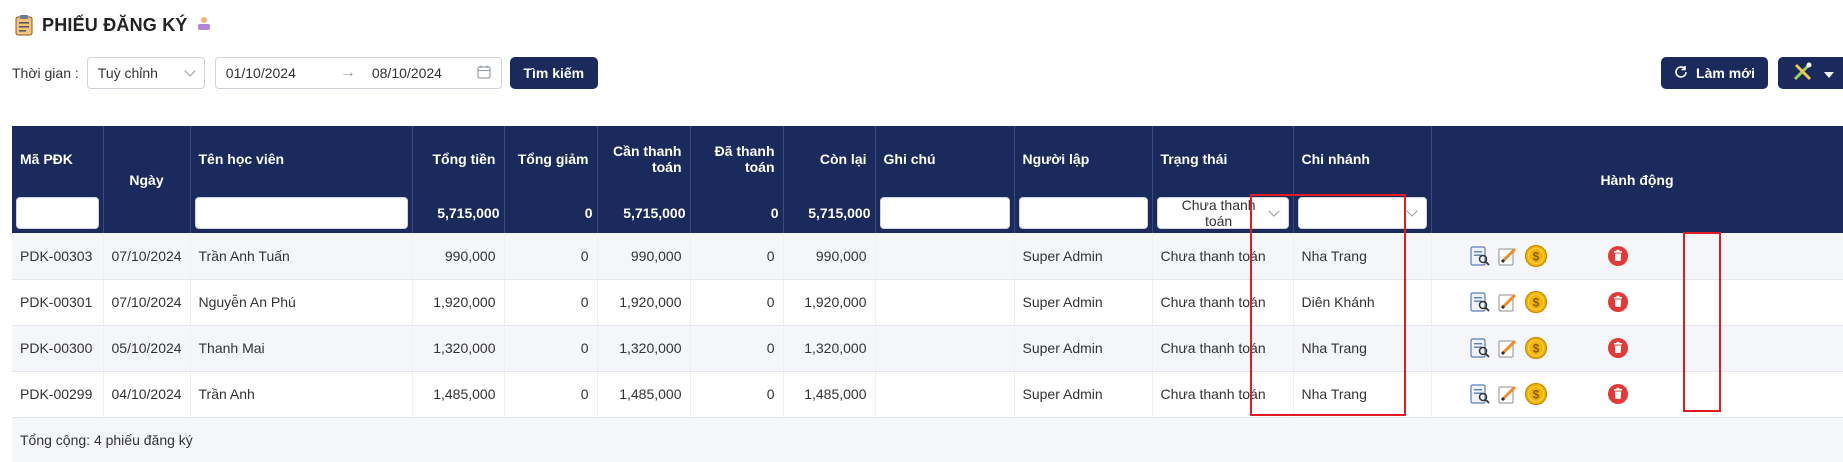 The width and height of the screenshot is (1843, 462). What do you see at coordinates (145, 73) in the screenshot?
I see `period-select: Tuỳ chỉnh` at bounding box center [145, 73].